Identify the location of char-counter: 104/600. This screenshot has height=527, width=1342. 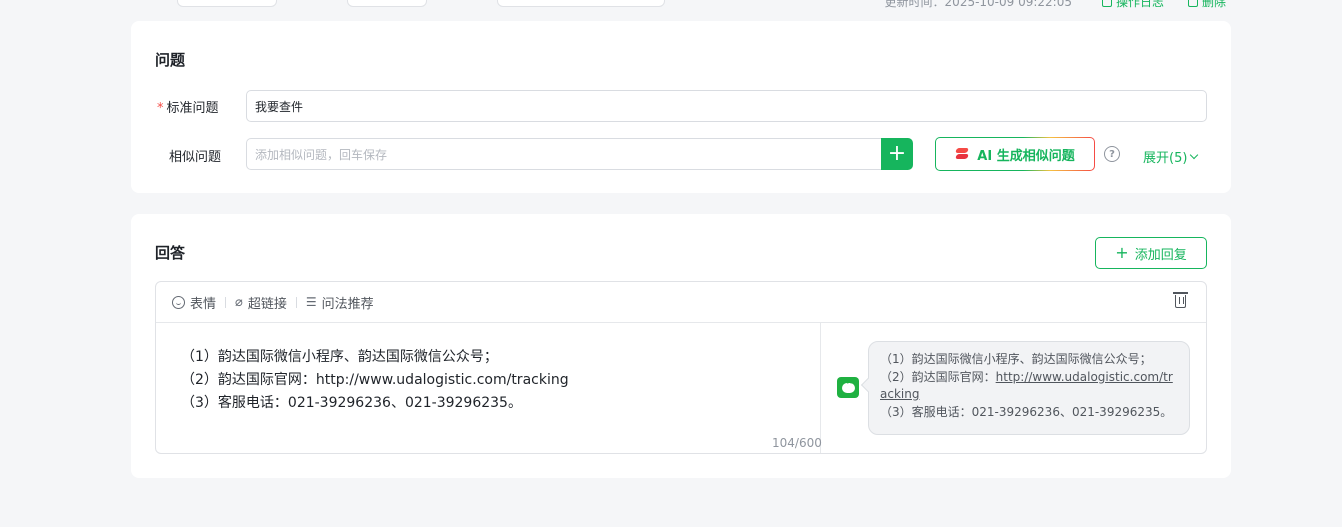
(797, 443).